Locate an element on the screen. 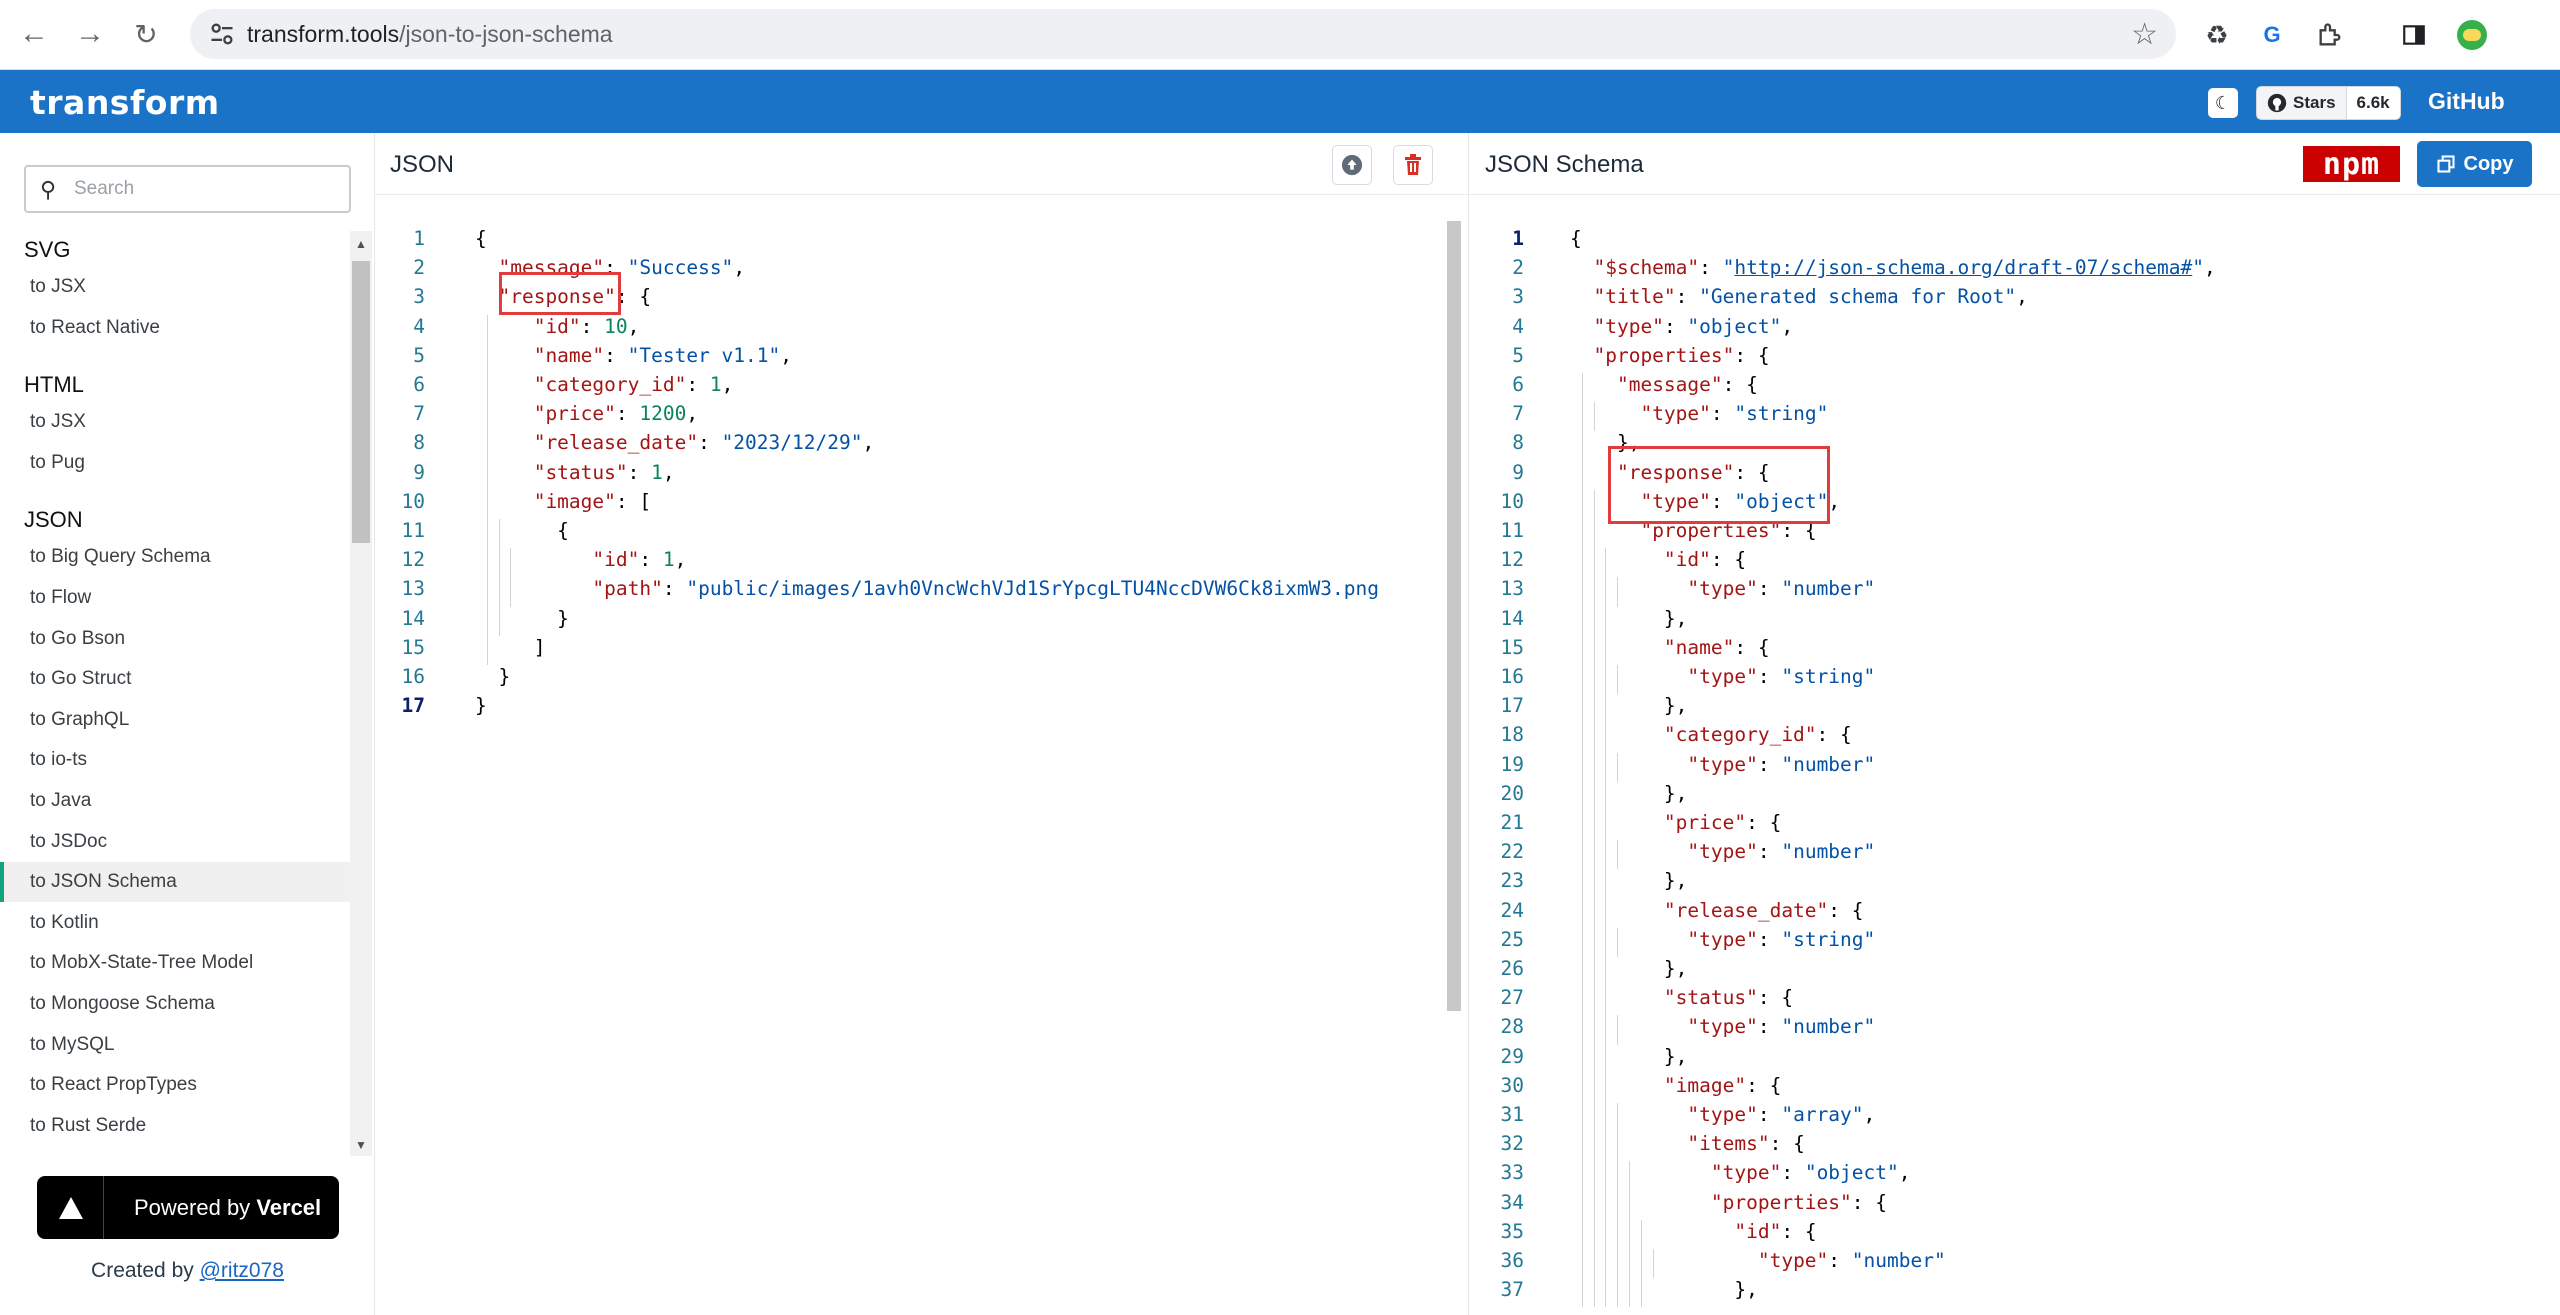 The image size is (2560, 1315). reload-icon: ↻ is located at coordinates (146, 34).